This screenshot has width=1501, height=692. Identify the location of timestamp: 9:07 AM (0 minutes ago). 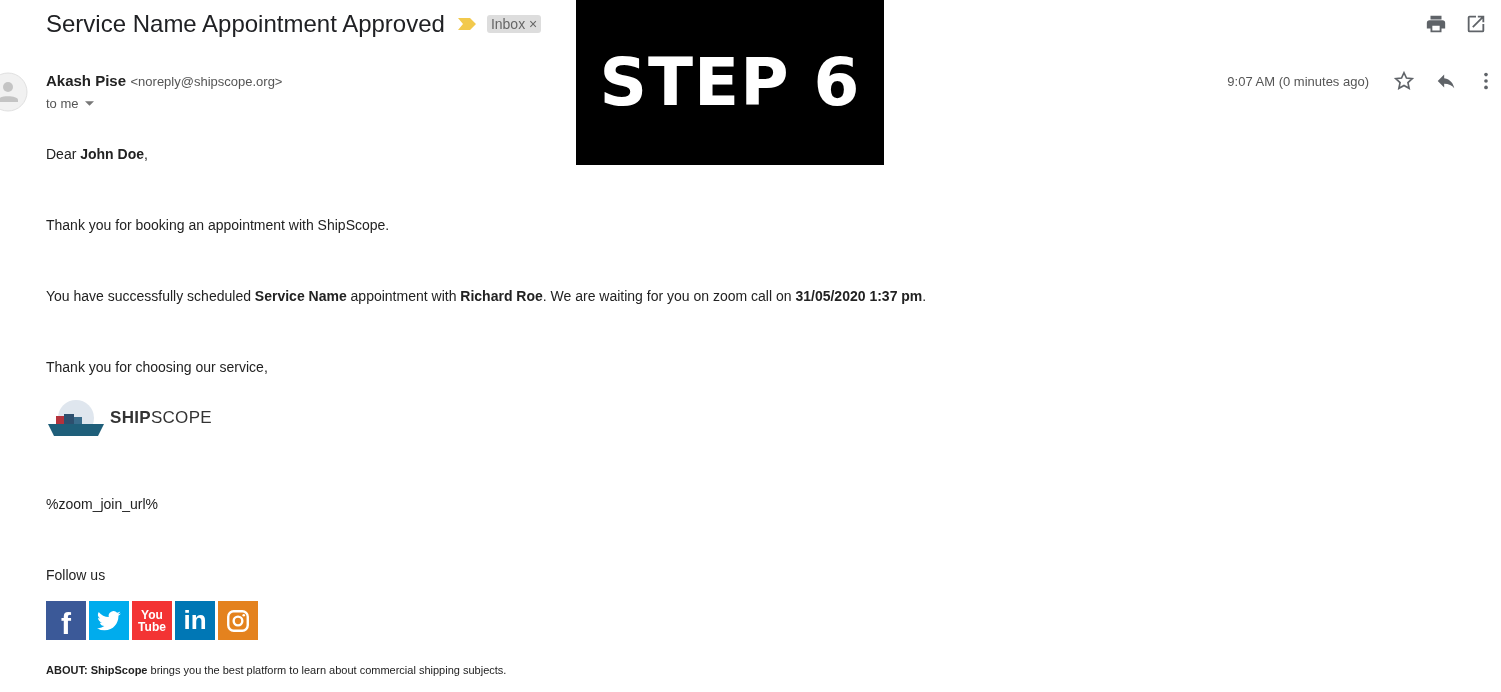
(1298, 81).